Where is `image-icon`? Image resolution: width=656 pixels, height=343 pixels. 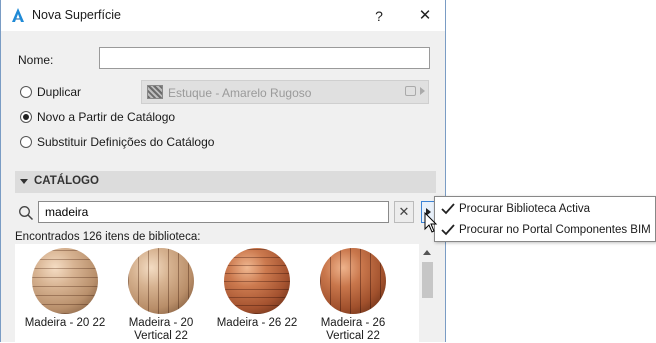 image-icon is located at coordinates (410, 91).